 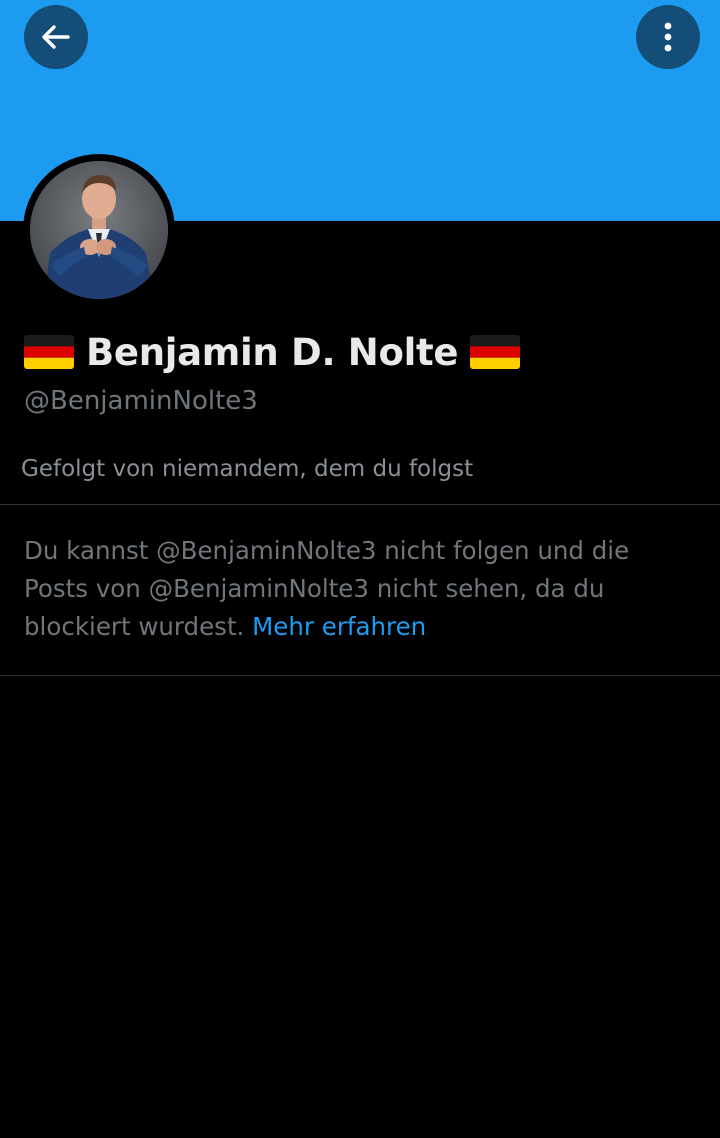 I want to click on followed-by-text: Gefolgt von niemandem, dem du folgst, so click(x=247, y=469).